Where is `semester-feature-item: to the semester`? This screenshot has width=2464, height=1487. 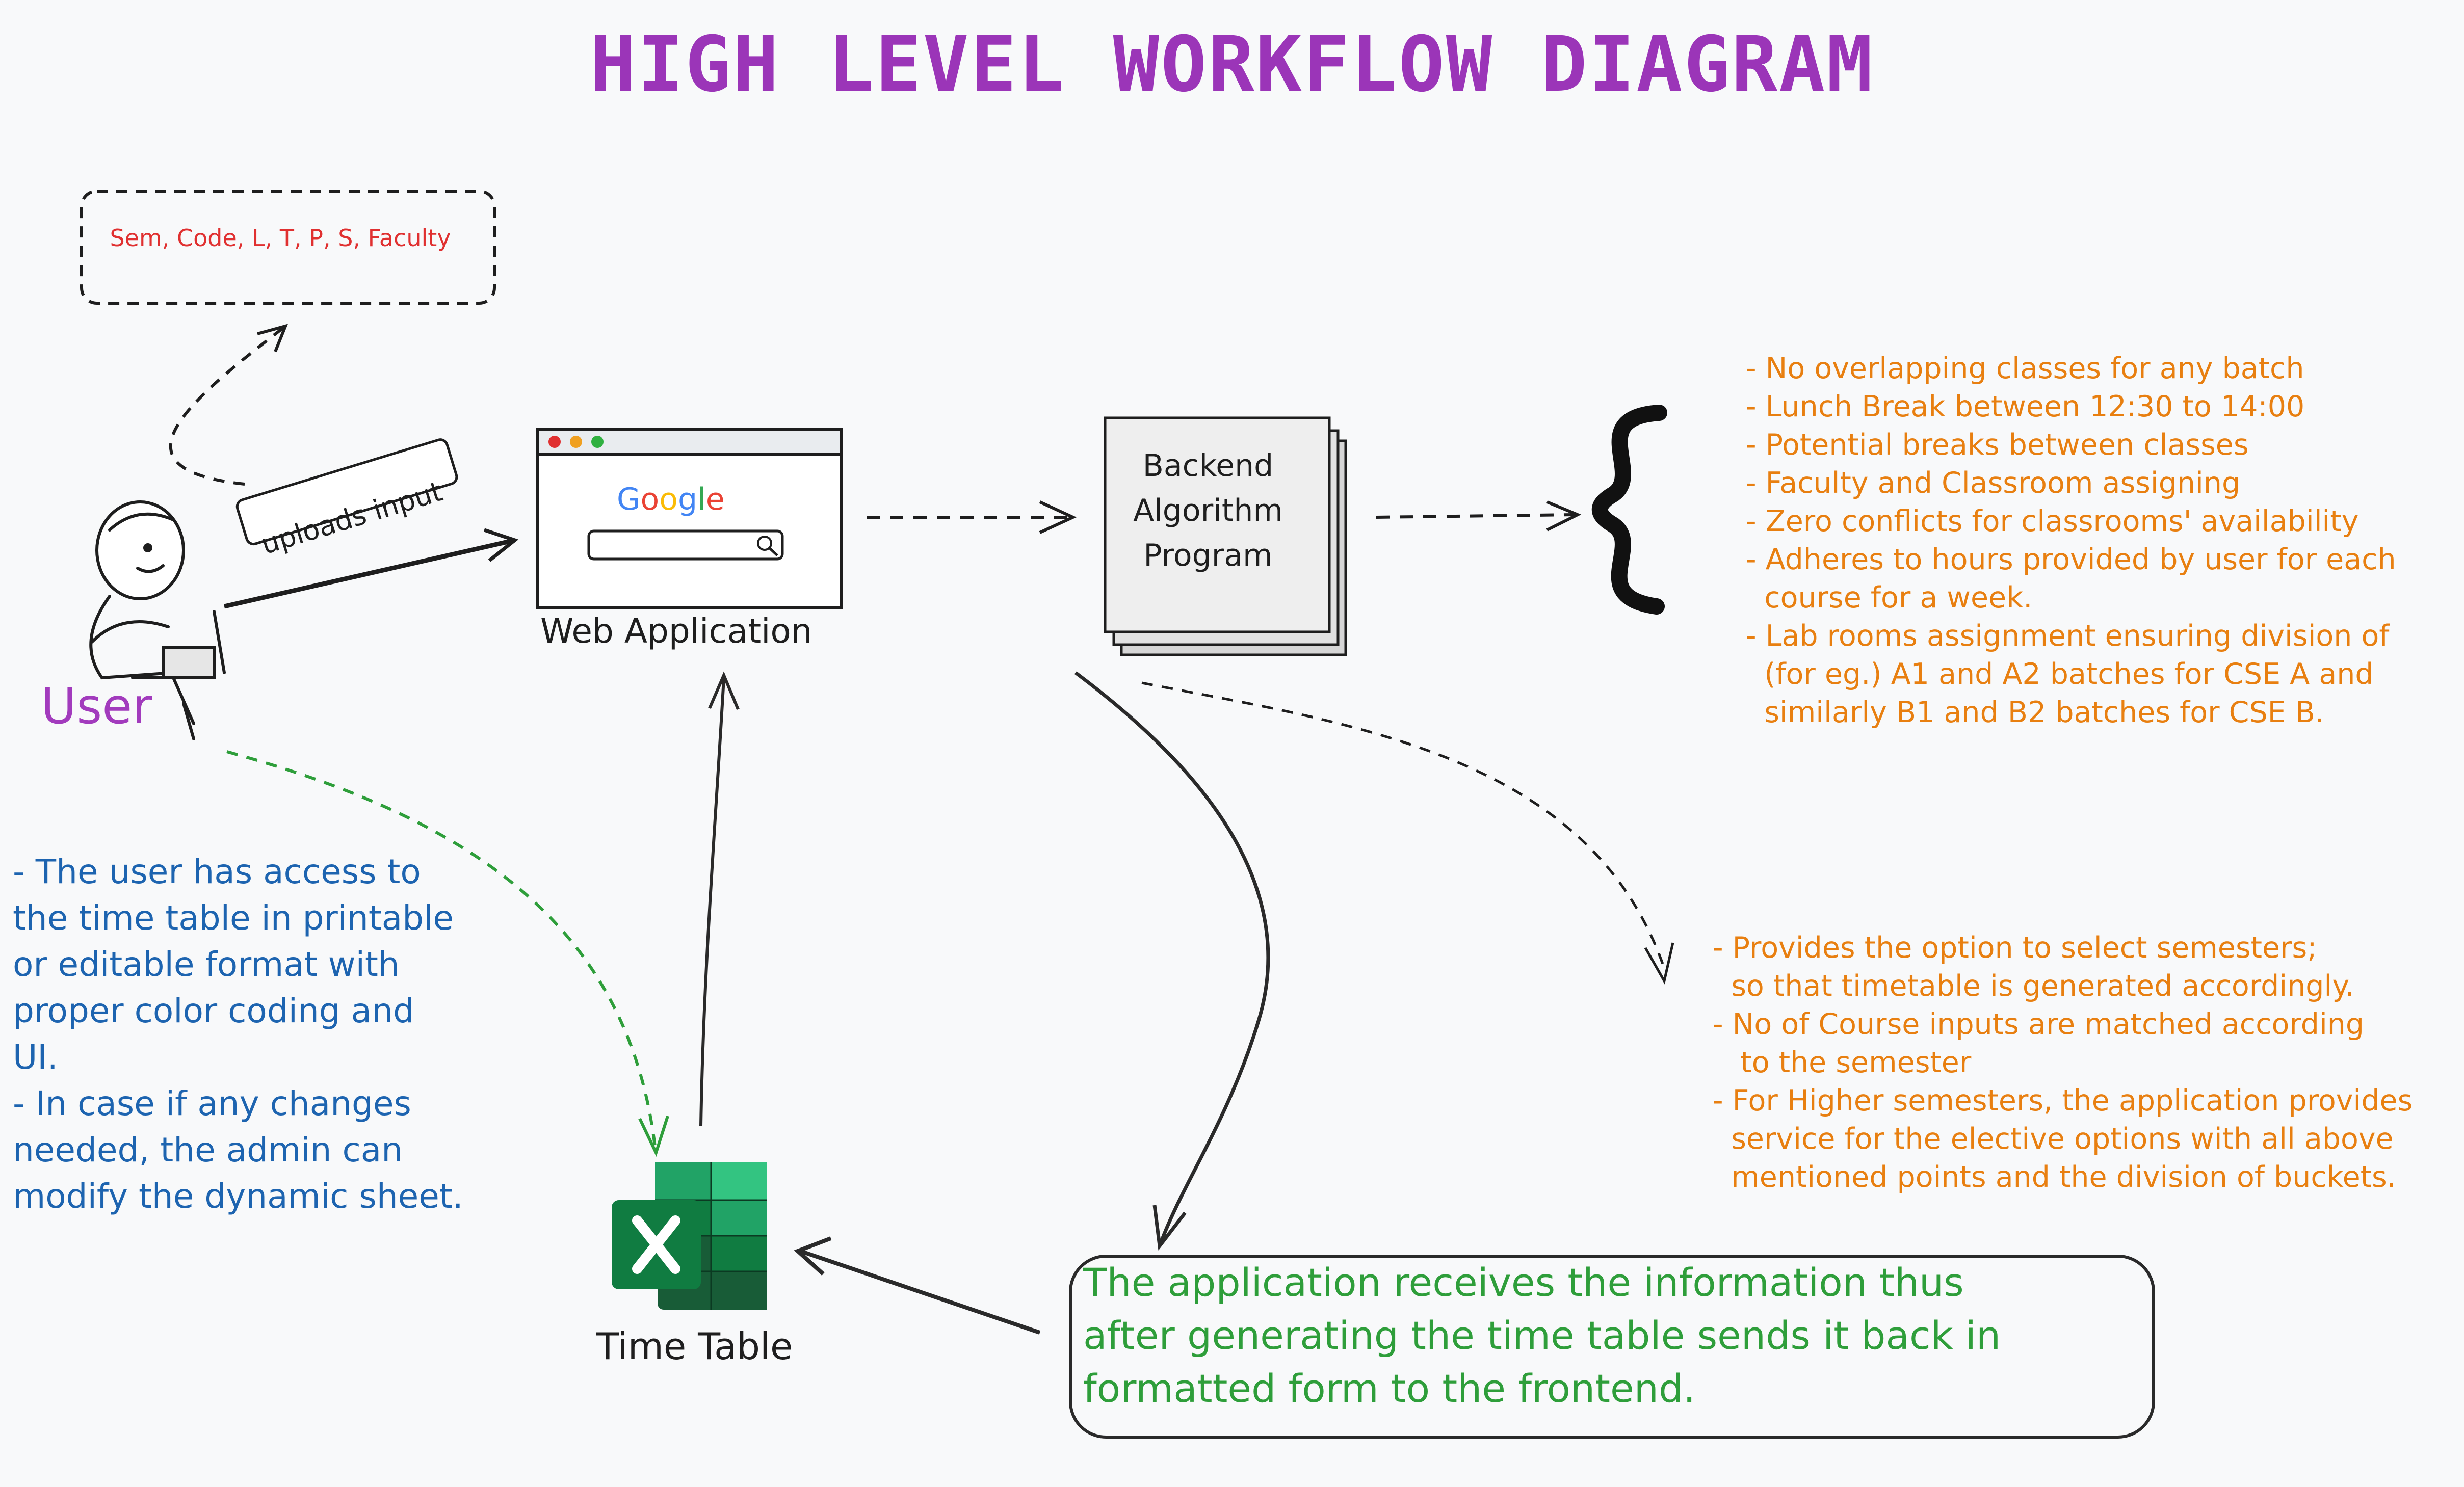 semester-feature-item: to the semester is located at coordinates (1843, 1063).